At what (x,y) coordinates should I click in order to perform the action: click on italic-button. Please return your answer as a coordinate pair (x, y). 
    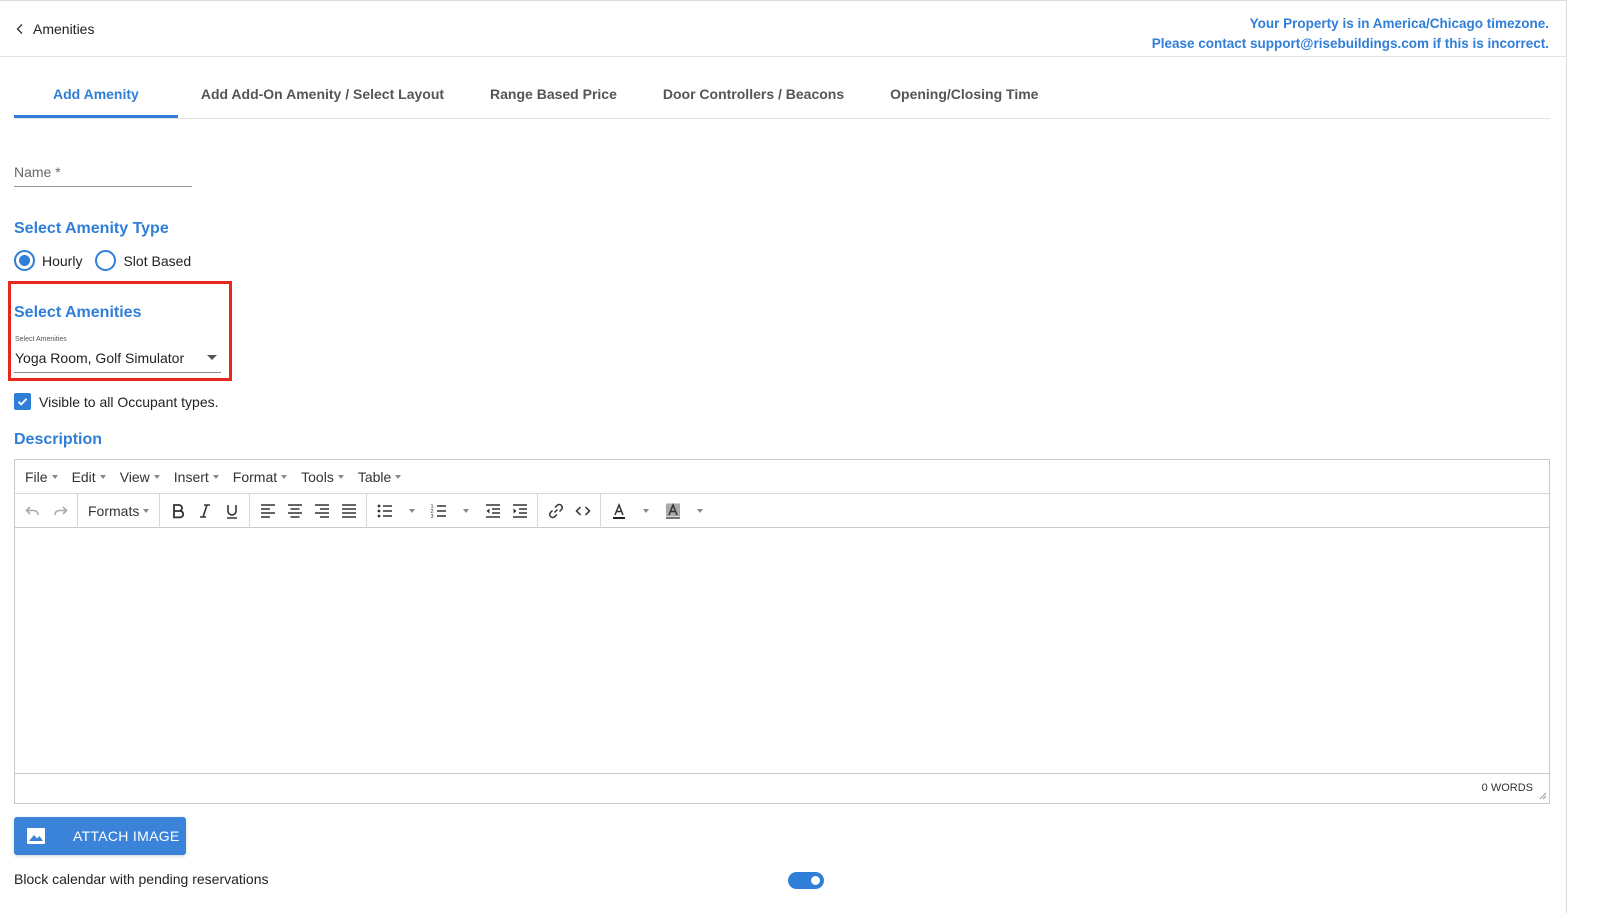
    Looking at the image, I should click on (204, 511).